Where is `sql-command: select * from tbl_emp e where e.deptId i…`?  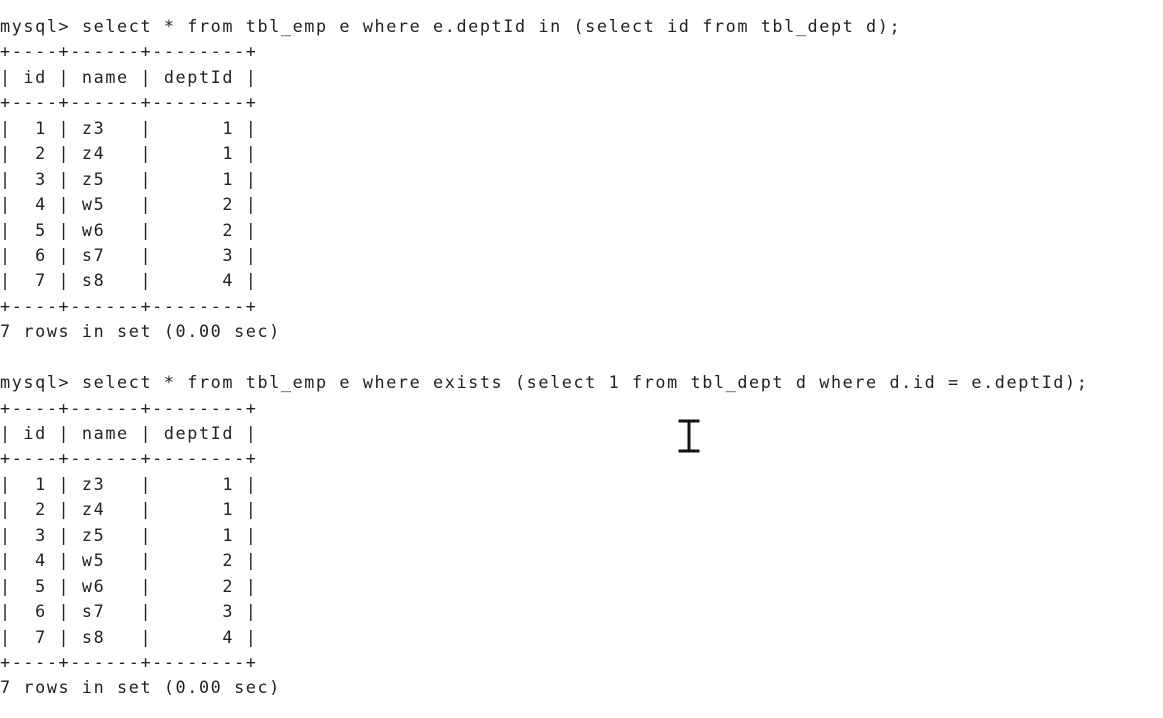 sql-command: select * from tbl_emp e where e.deptId i… is located at coordinates (491, 26).